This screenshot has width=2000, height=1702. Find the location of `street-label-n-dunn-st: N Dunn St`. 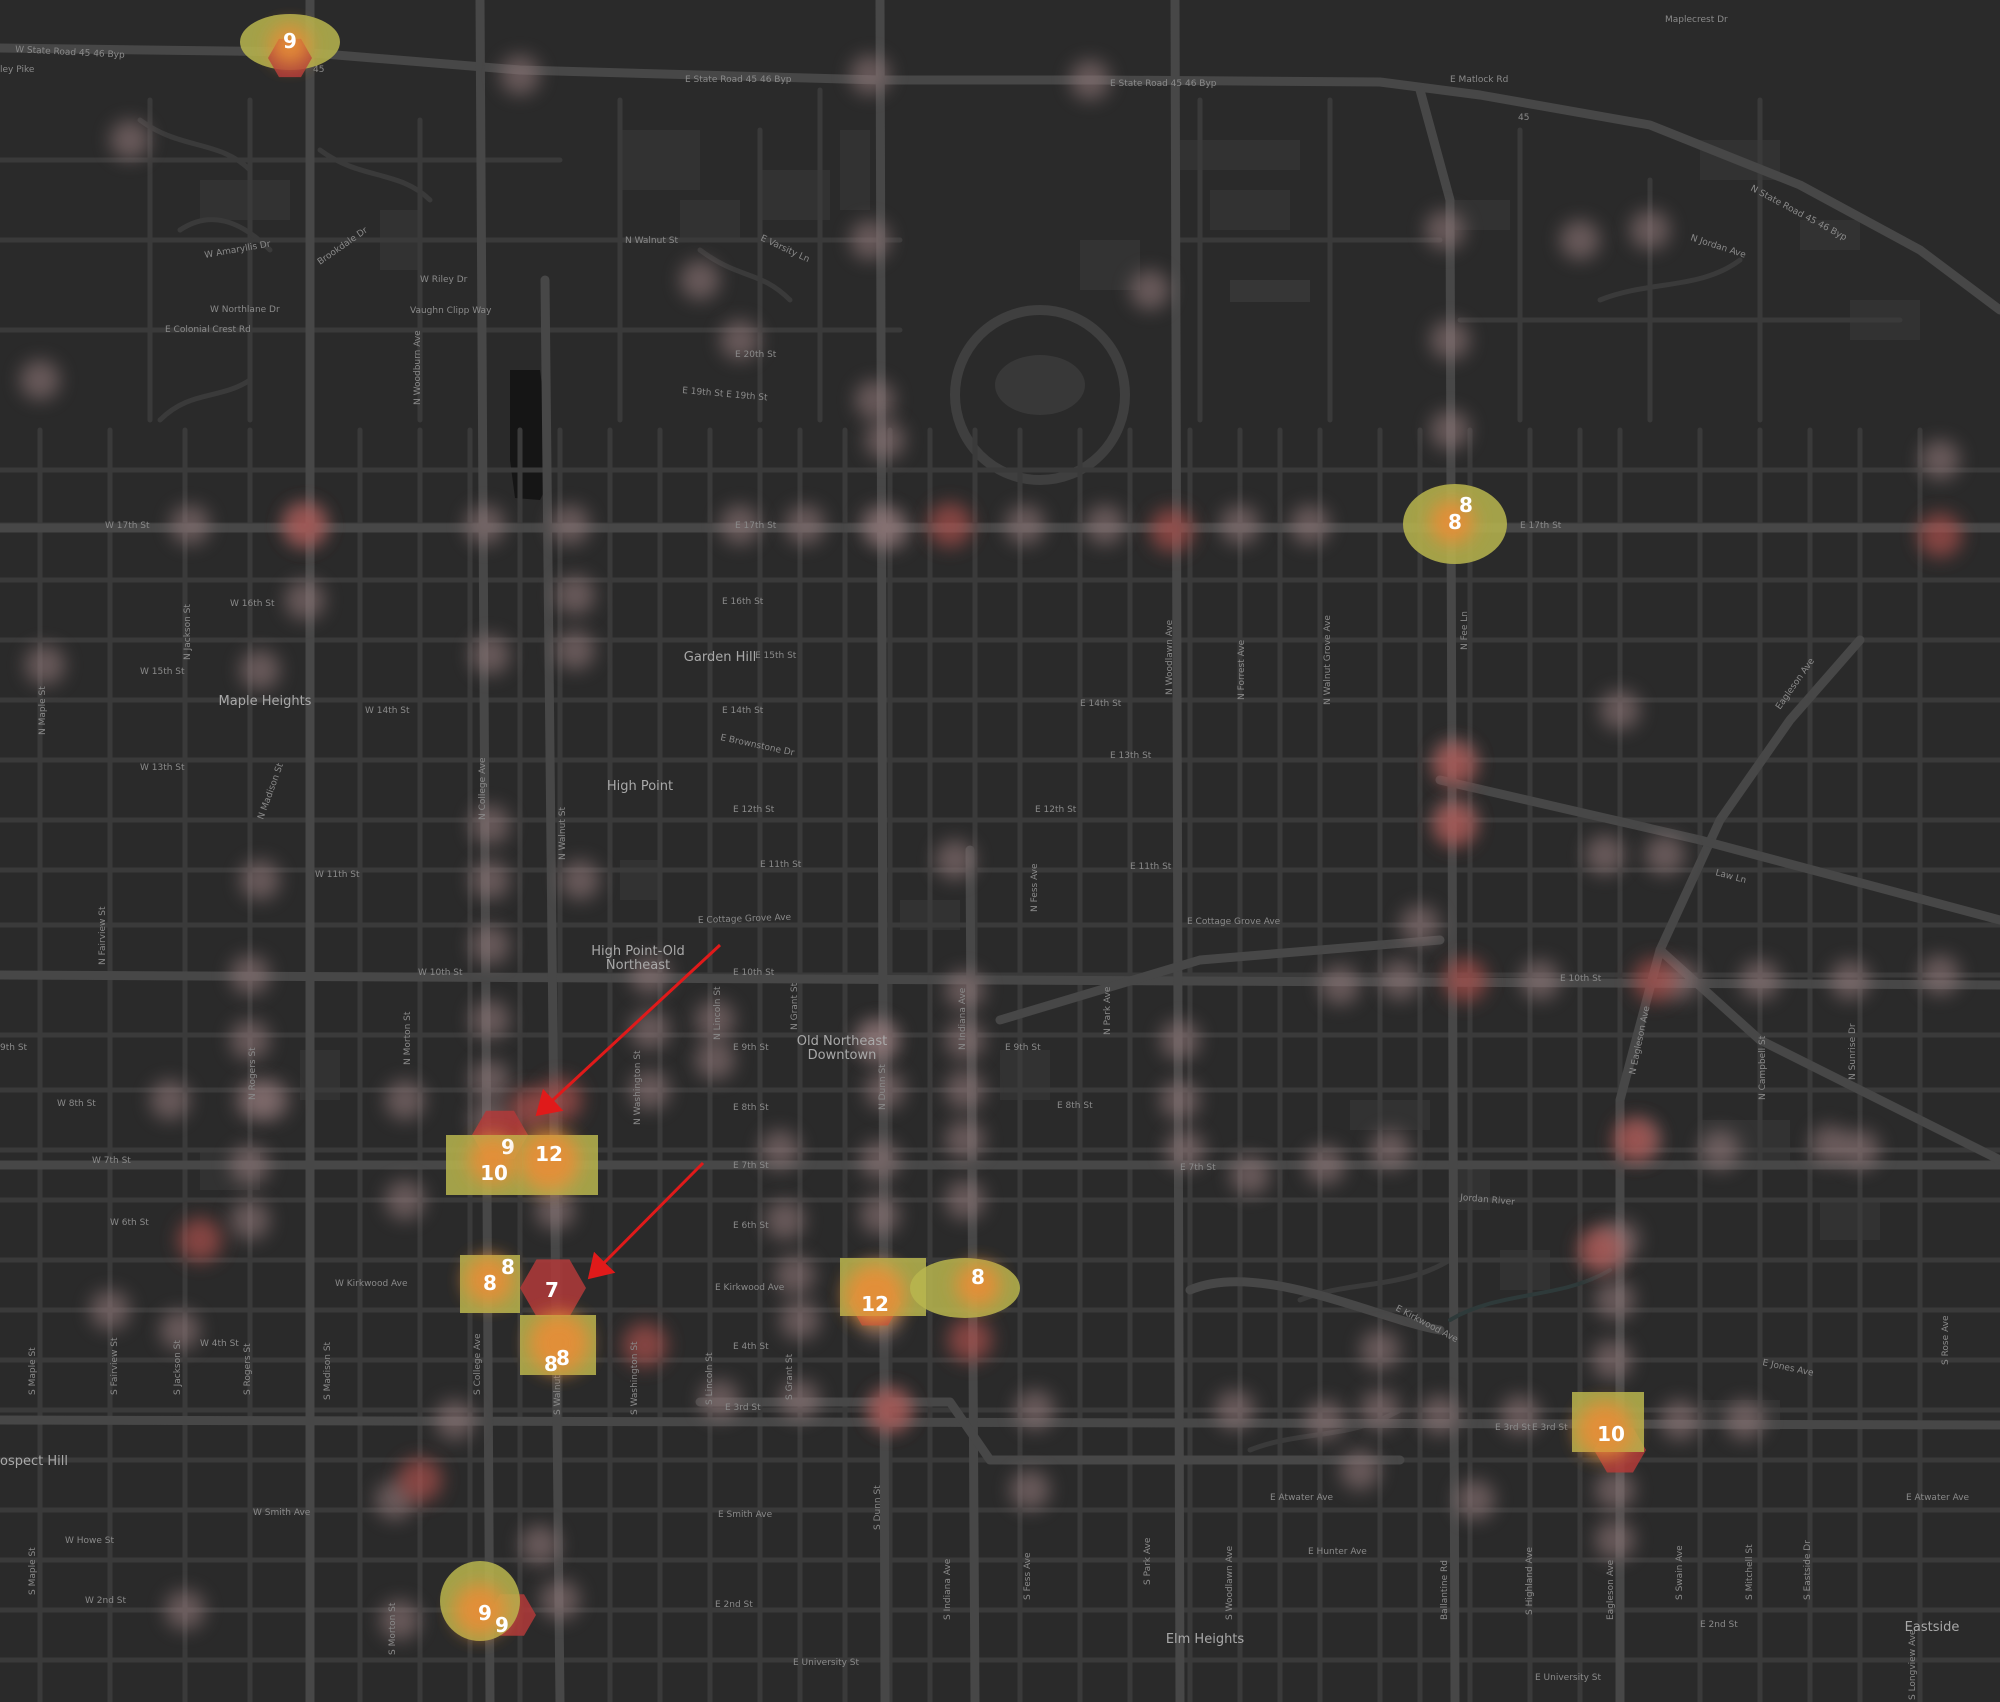

street-label-n-dunn-st: N Dunn St is located at coordinates (883, 1087).